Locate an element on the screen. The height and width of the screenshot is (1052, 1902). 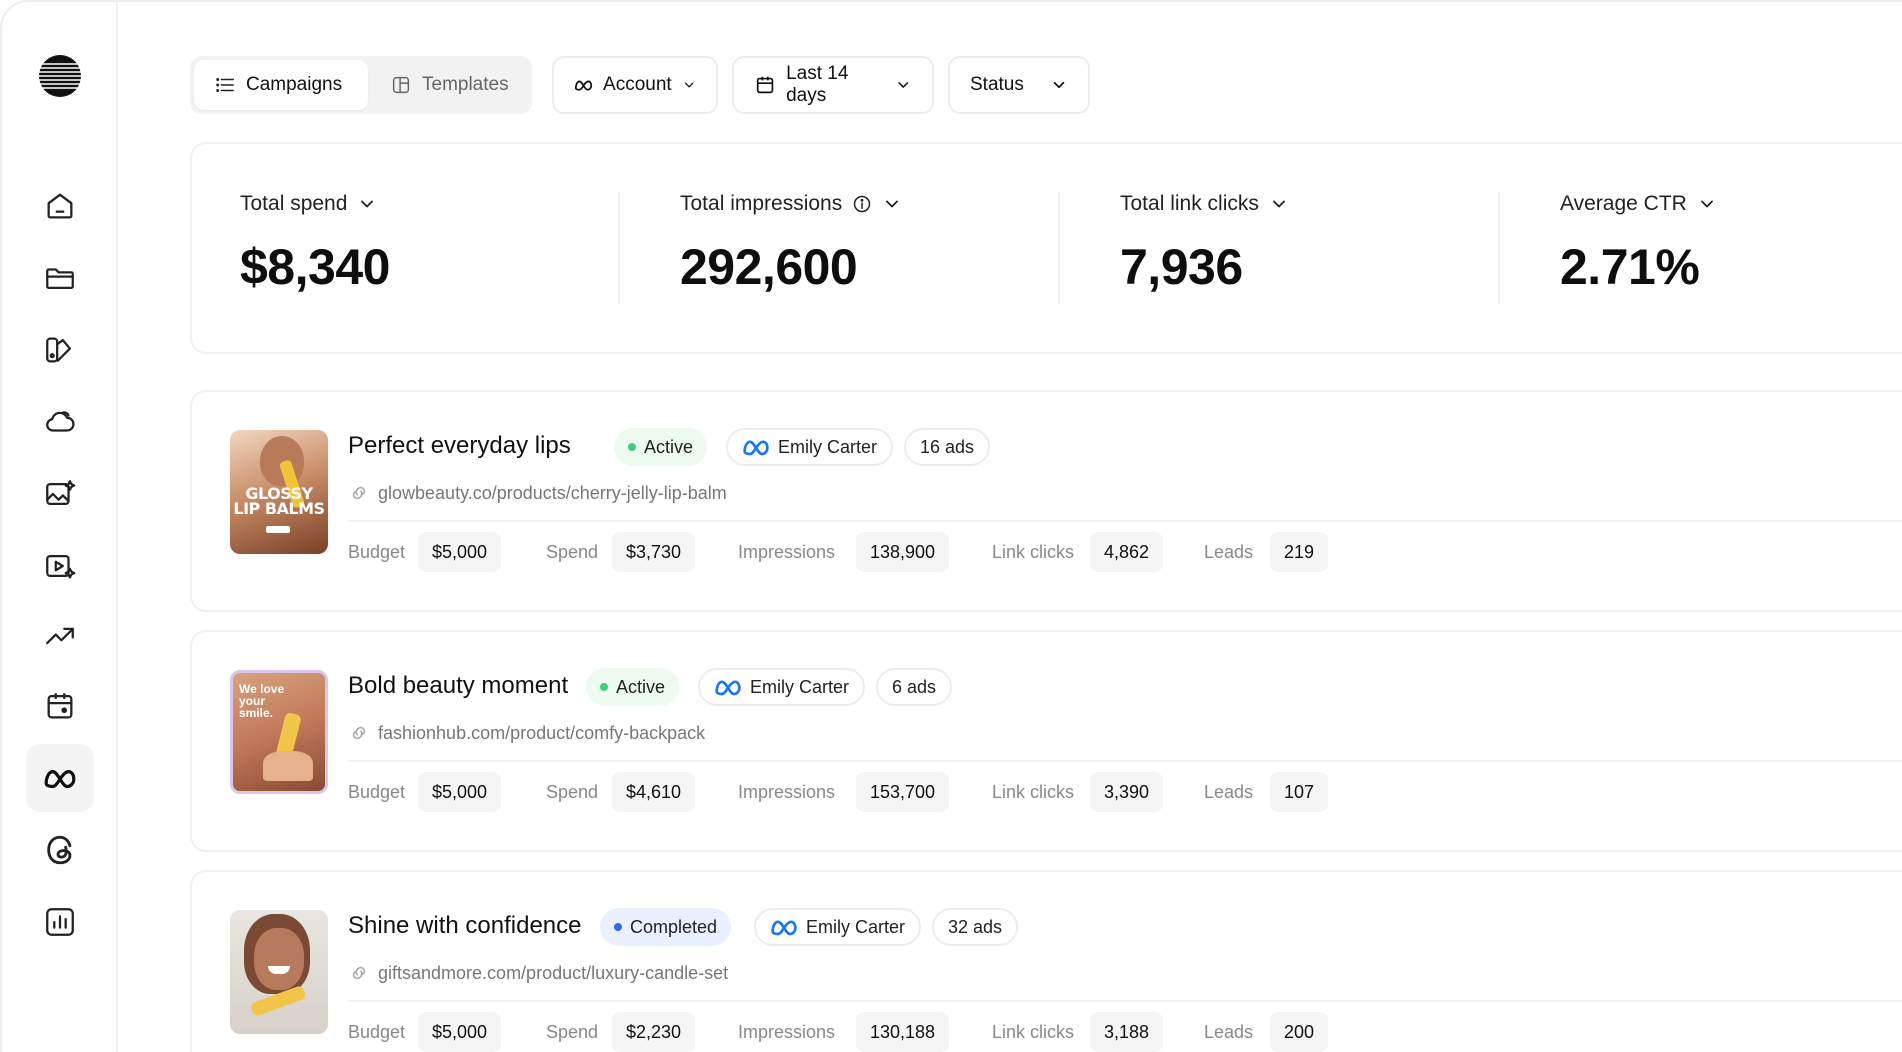
metric-total-spend: Total spend $8,340 is located at coordinates (315, 244).